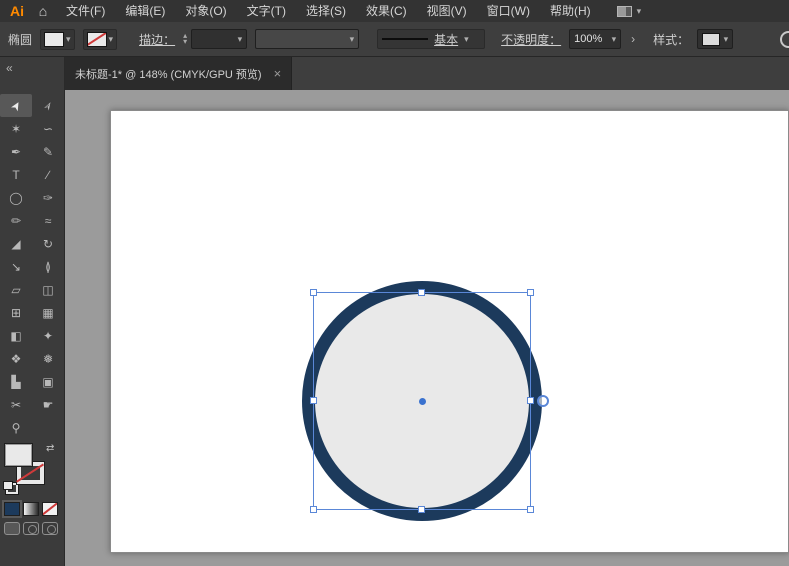  I want to click on curvature-tool: ✎, so click(48, 151).